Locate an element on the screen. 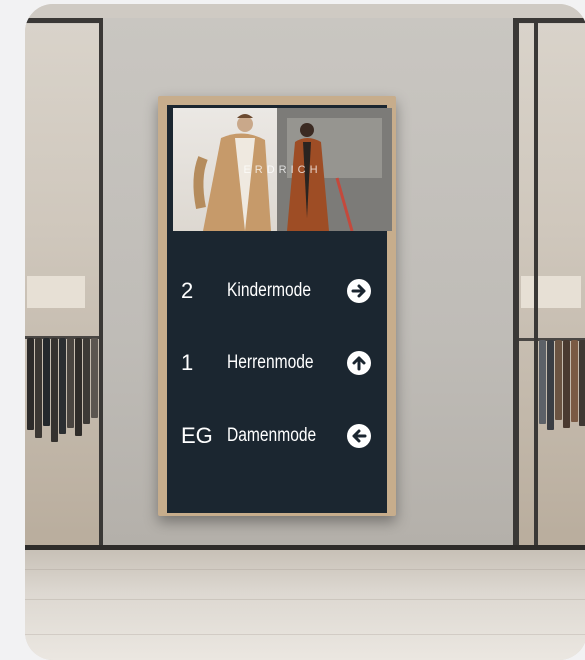  brand-photo: ERDRICH is located at coordinates (282, 169).